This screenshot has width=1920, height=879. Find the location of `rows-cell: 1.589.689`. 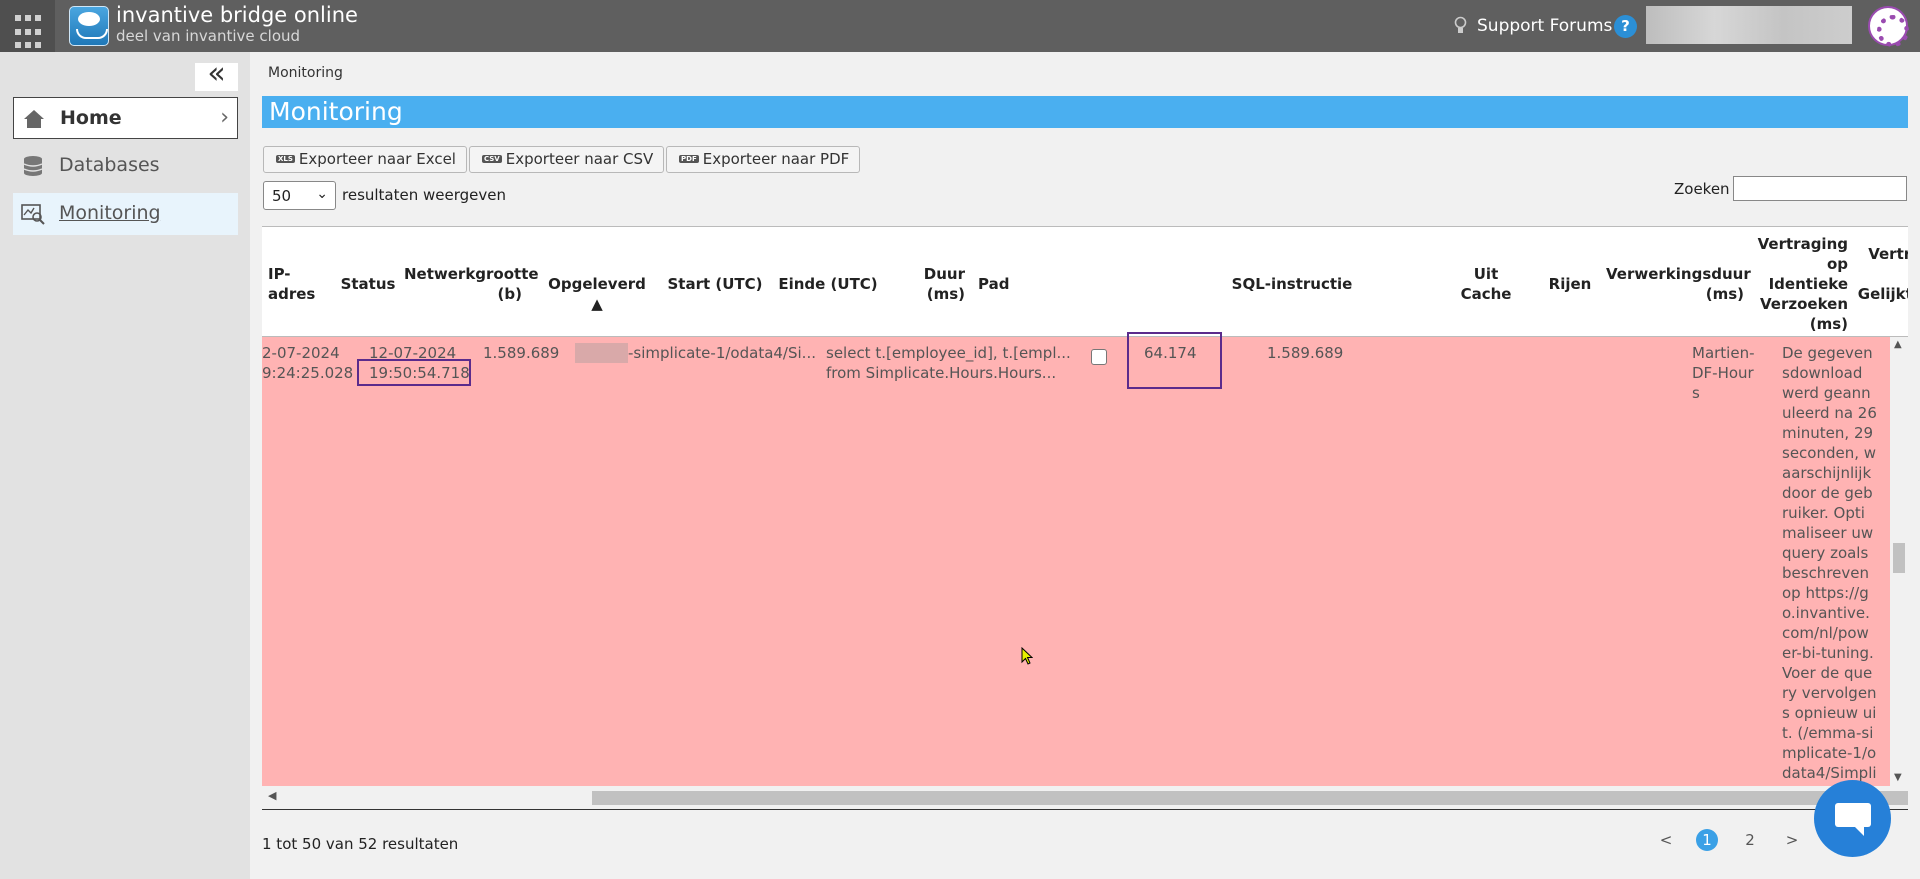

rows-cell: 1.589.689 is located at coordinates (1305, 353).